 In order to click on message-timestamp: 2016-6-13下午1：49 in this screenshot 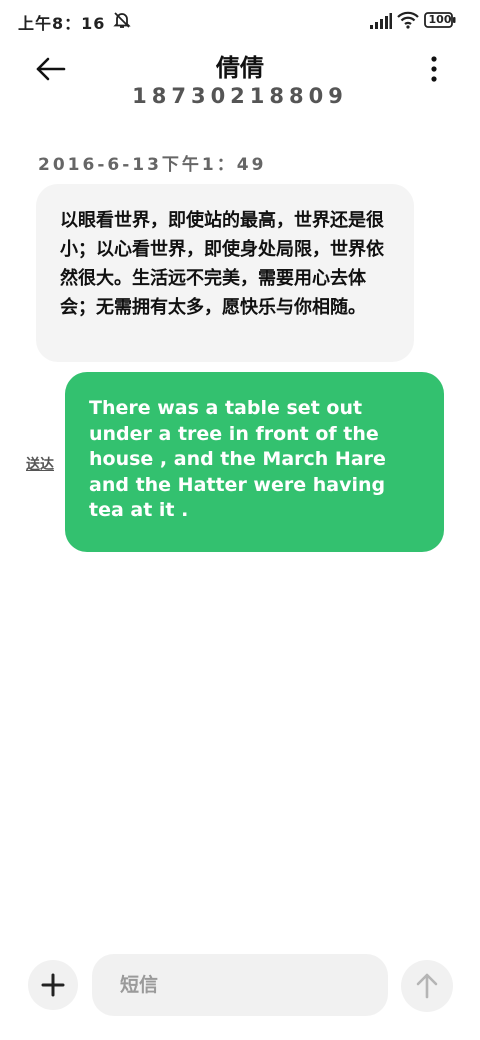, I will do `click(152, 165)`.